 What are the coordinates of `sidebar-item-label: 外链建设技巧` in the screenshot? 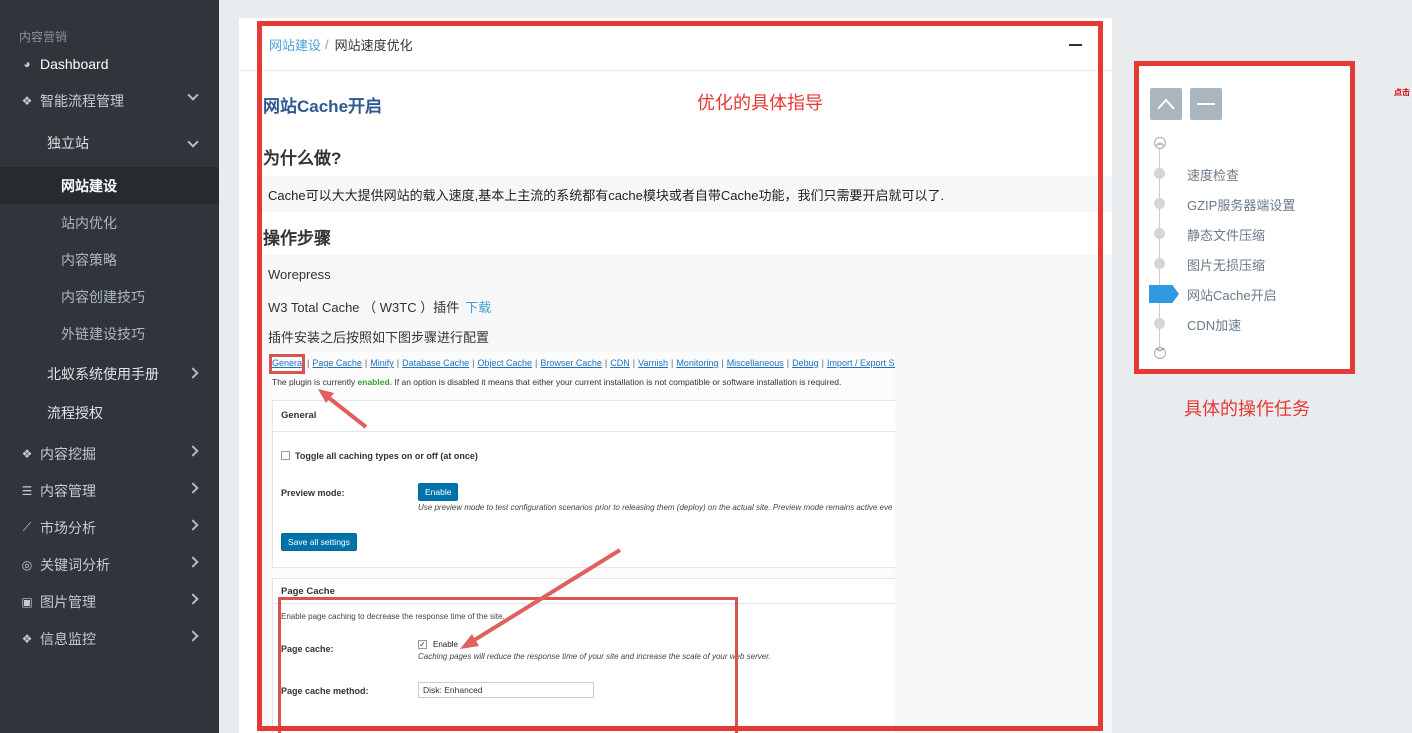 It's located at (103, 333).